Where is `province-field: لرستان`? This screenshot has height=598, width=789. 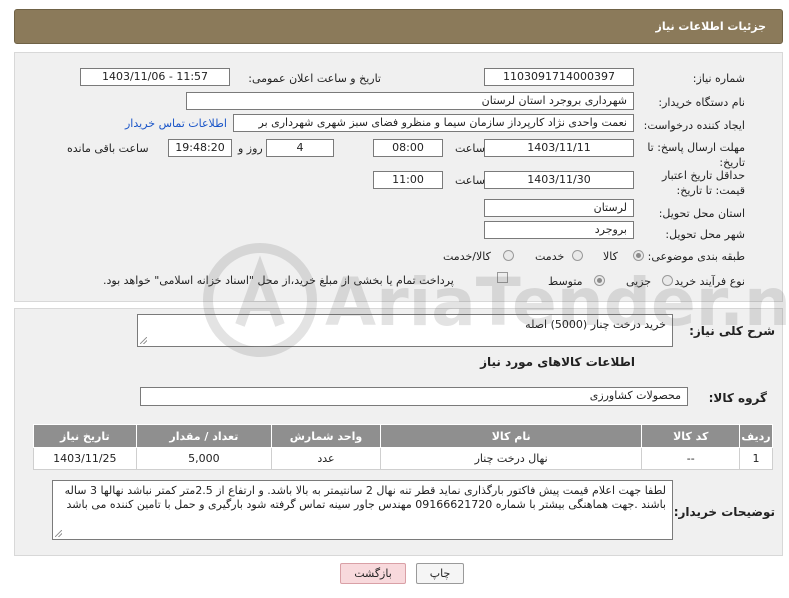 province-field: لرستان is located at coordinates (559, 208).